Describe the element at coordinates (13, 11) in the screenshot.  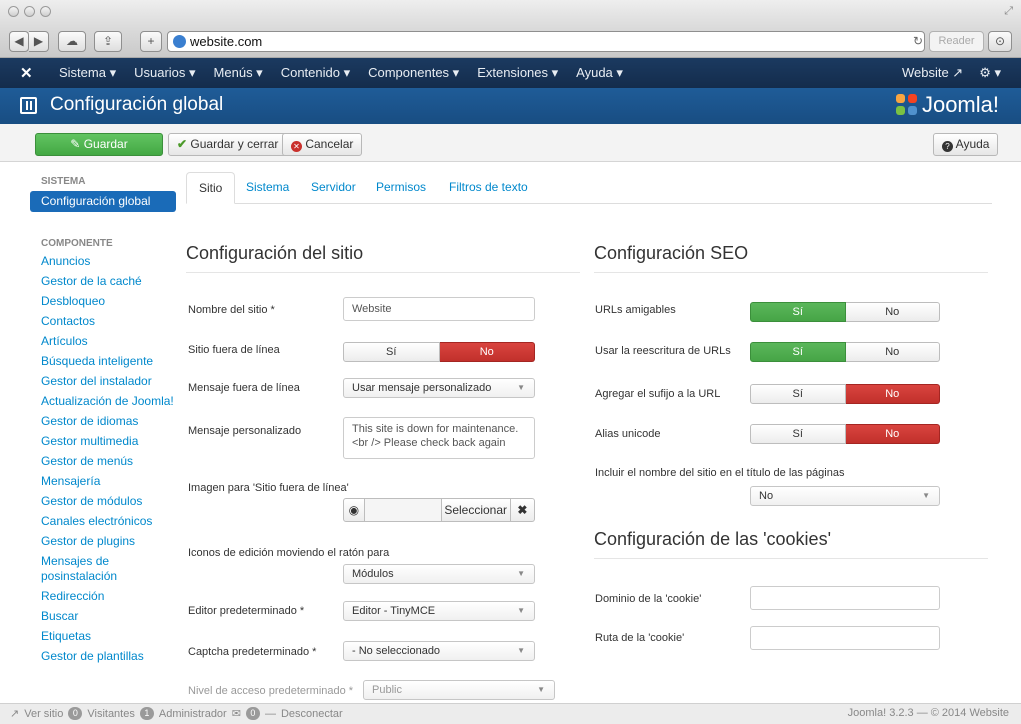
I see `close-window-icon` at that location.